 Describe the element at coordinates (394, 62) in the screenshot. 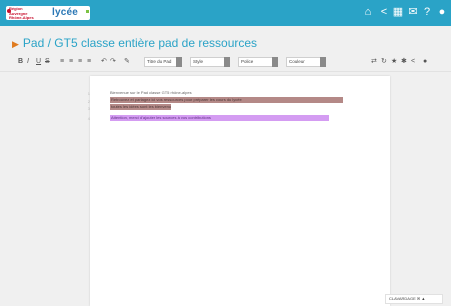

I see `star-icon: ★` at that location.